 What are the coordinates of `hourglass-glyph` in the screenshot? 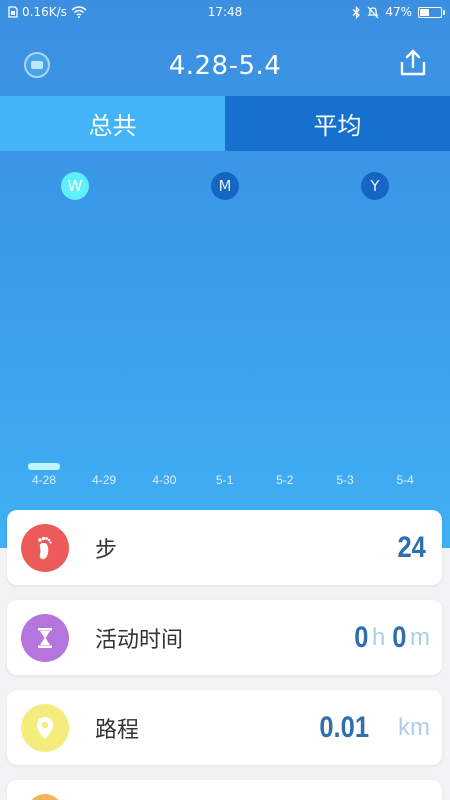 It's located at (45, 638).